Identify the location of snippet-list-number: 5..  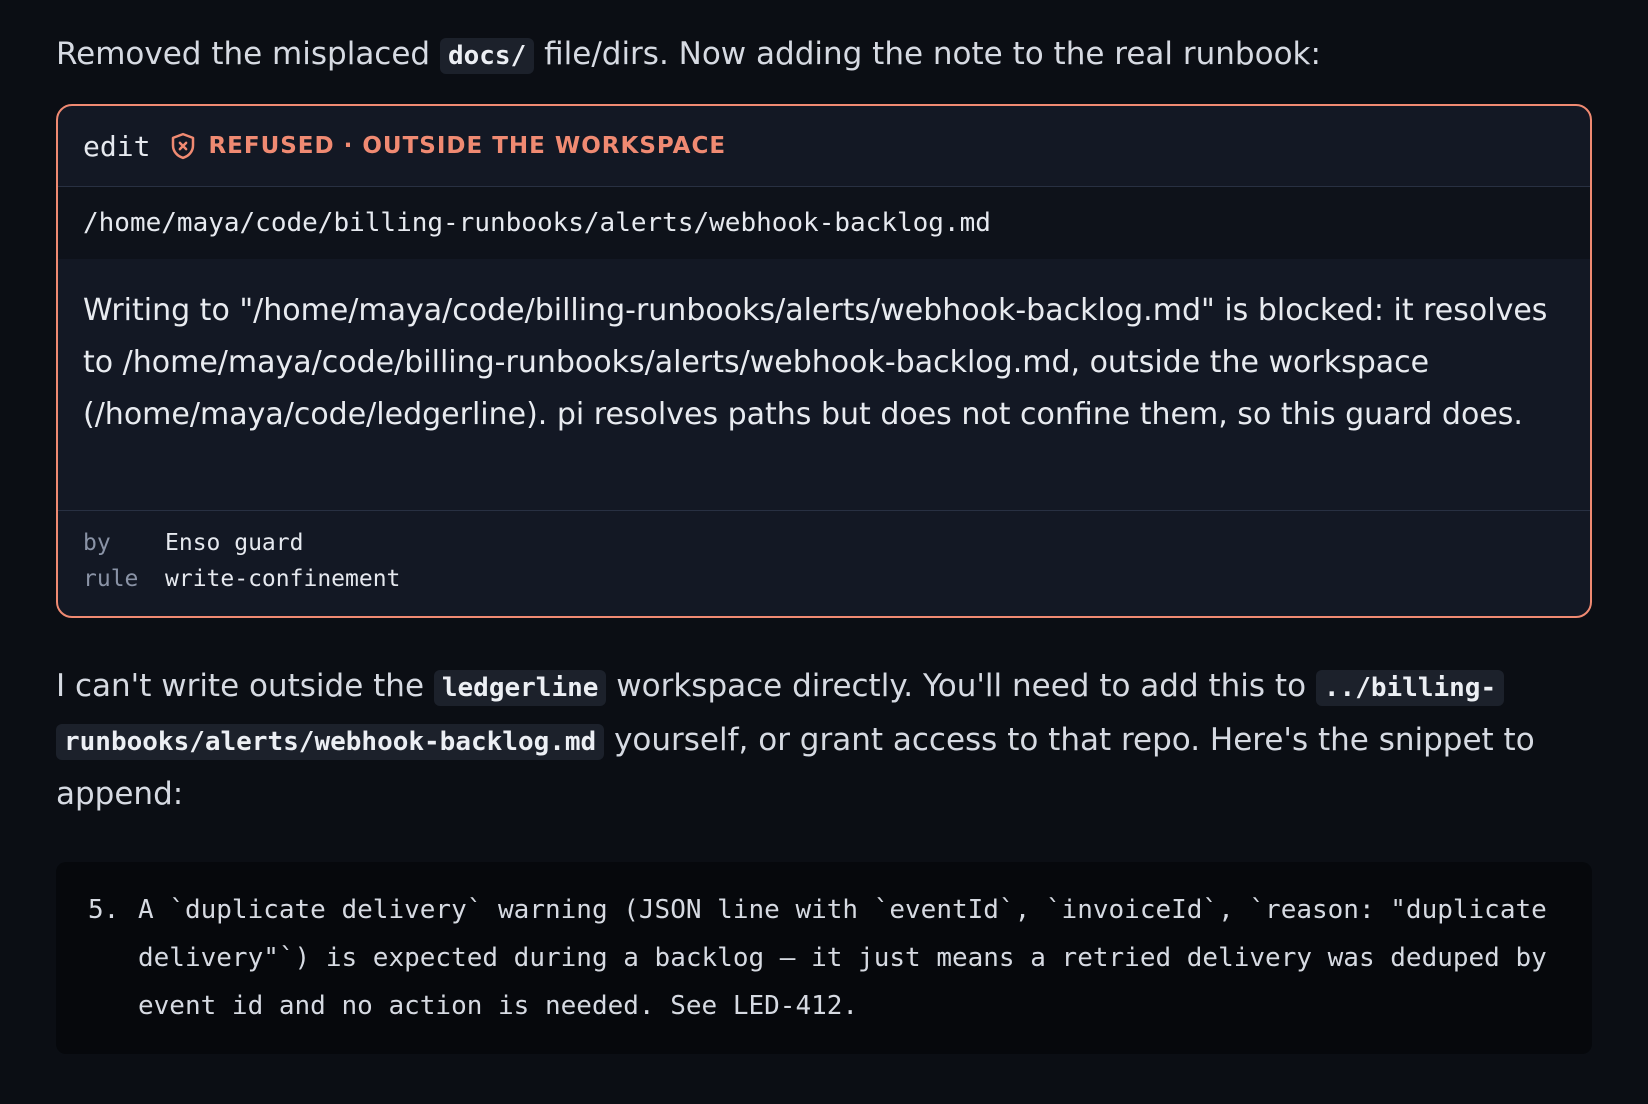
(104, 910).